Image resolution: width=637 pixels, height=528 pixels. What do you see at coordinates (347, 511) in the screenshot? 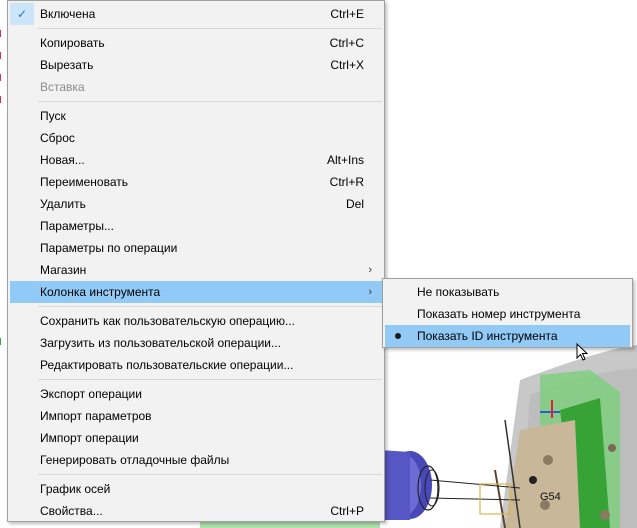
I see `menu-item-shortcut: Ctrl+P` at bounding box center [347, 511].